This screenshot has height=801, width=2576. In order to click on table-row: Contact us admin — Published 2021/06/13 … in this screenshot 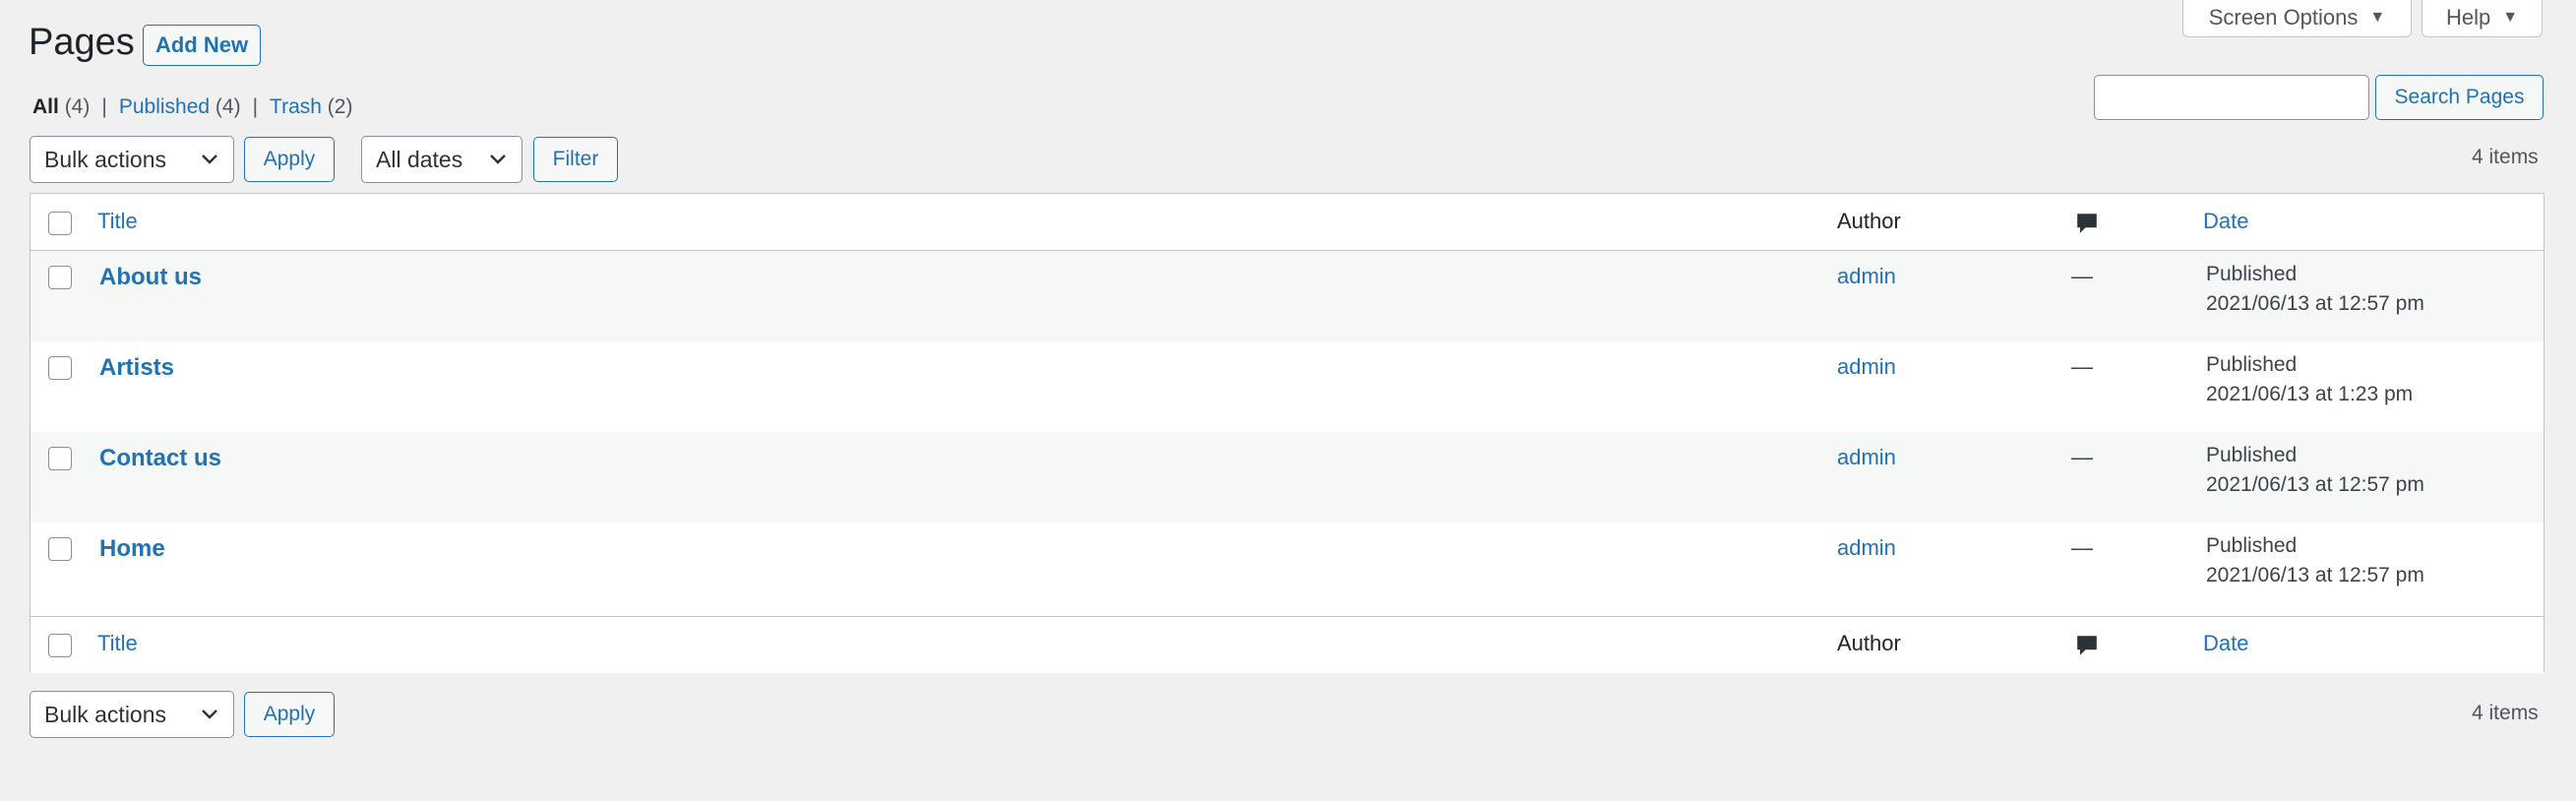, I will do `click(1287, 477)`.